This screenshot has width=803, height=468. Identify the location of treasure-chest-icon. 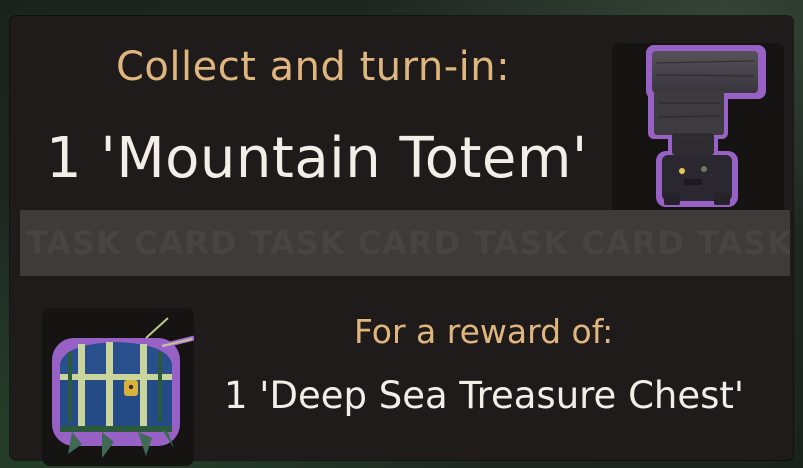
(123, 387).